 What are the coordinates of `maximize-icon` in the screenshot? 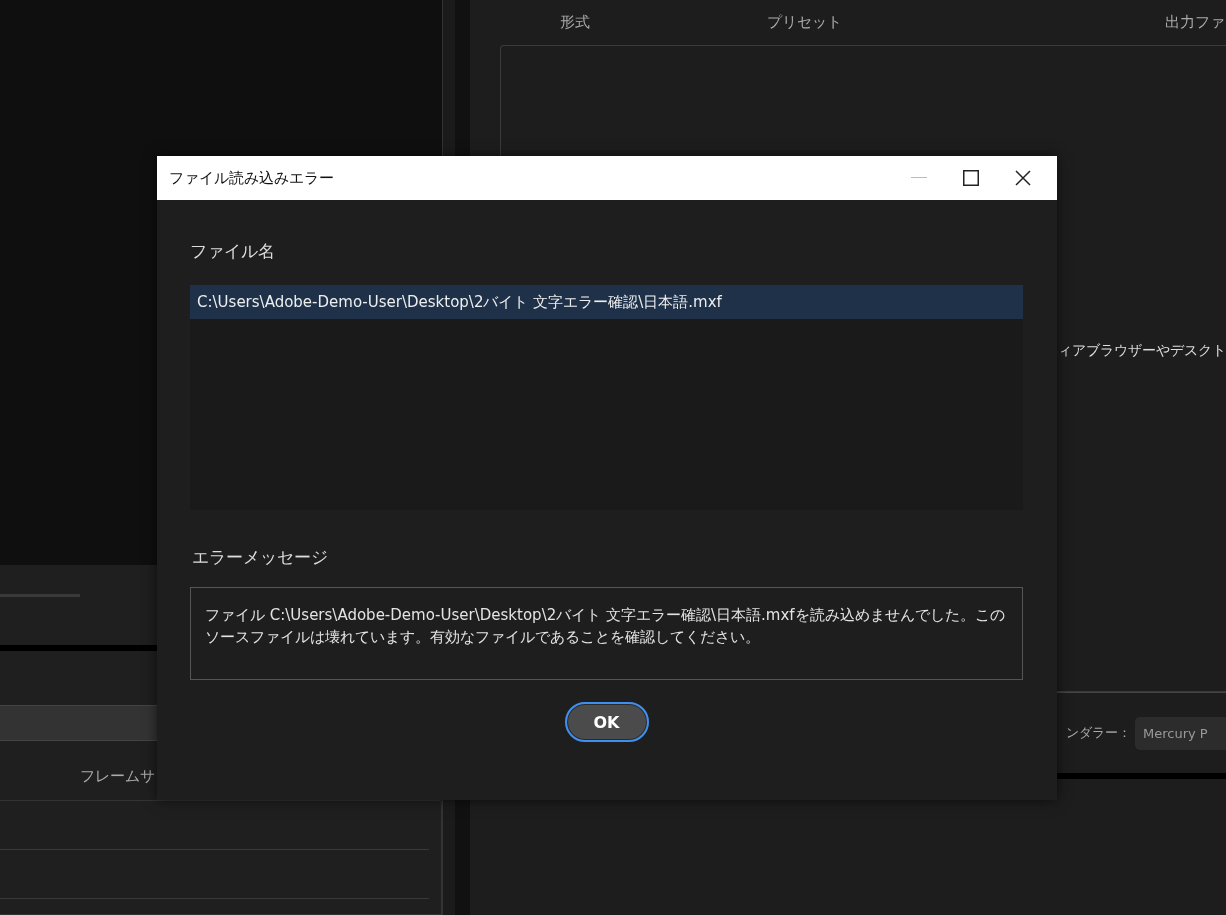 It's located at (971, 178).